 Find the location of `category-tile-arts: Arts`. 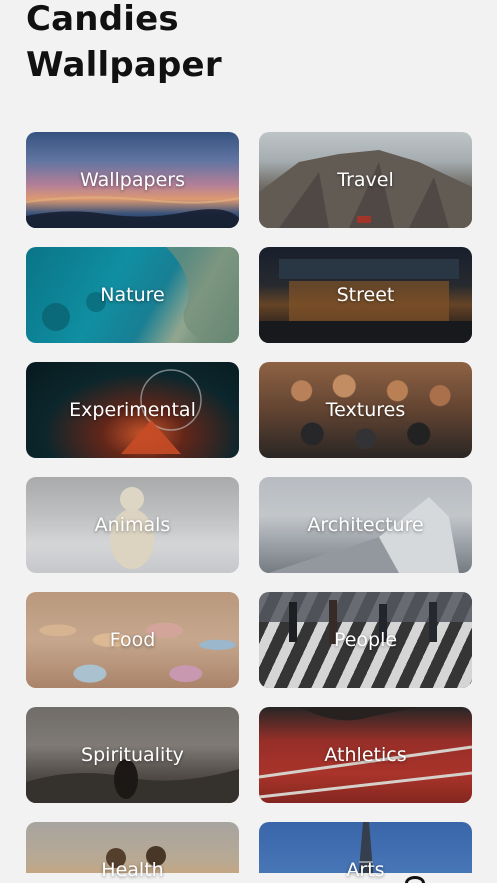

category-tile-arts: Arts is located at coordinates (365, 852).